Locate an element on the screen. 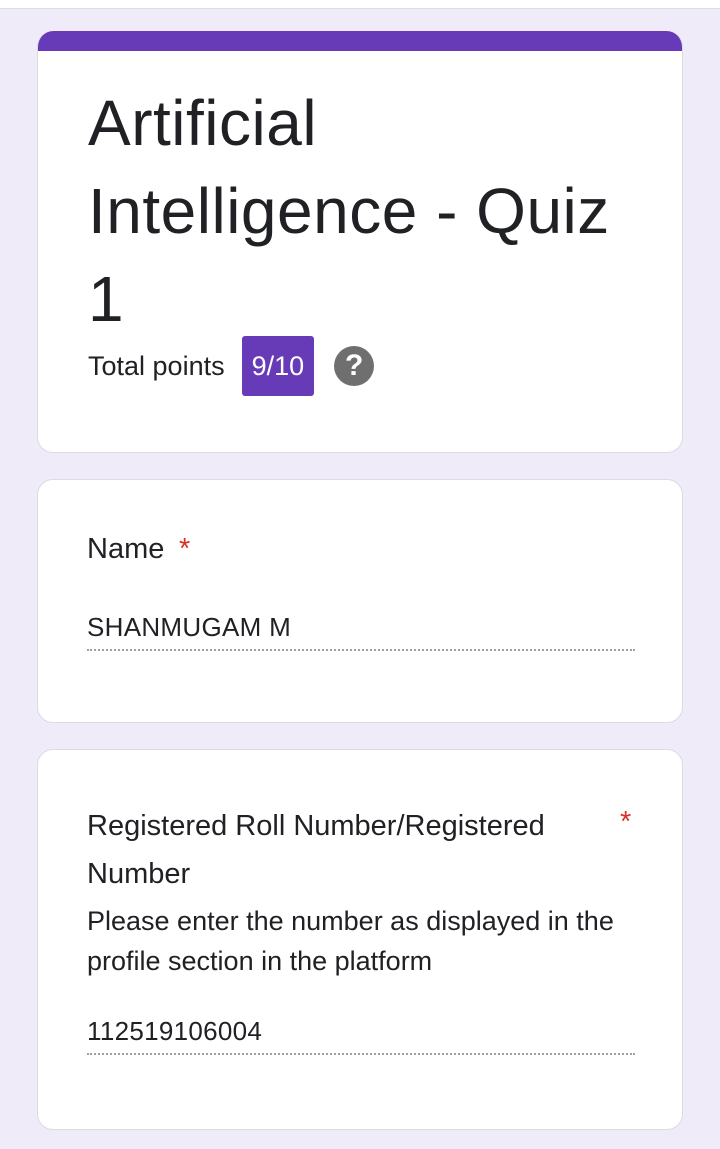  total-points-label: Total points is located at coordinates (156, 365).